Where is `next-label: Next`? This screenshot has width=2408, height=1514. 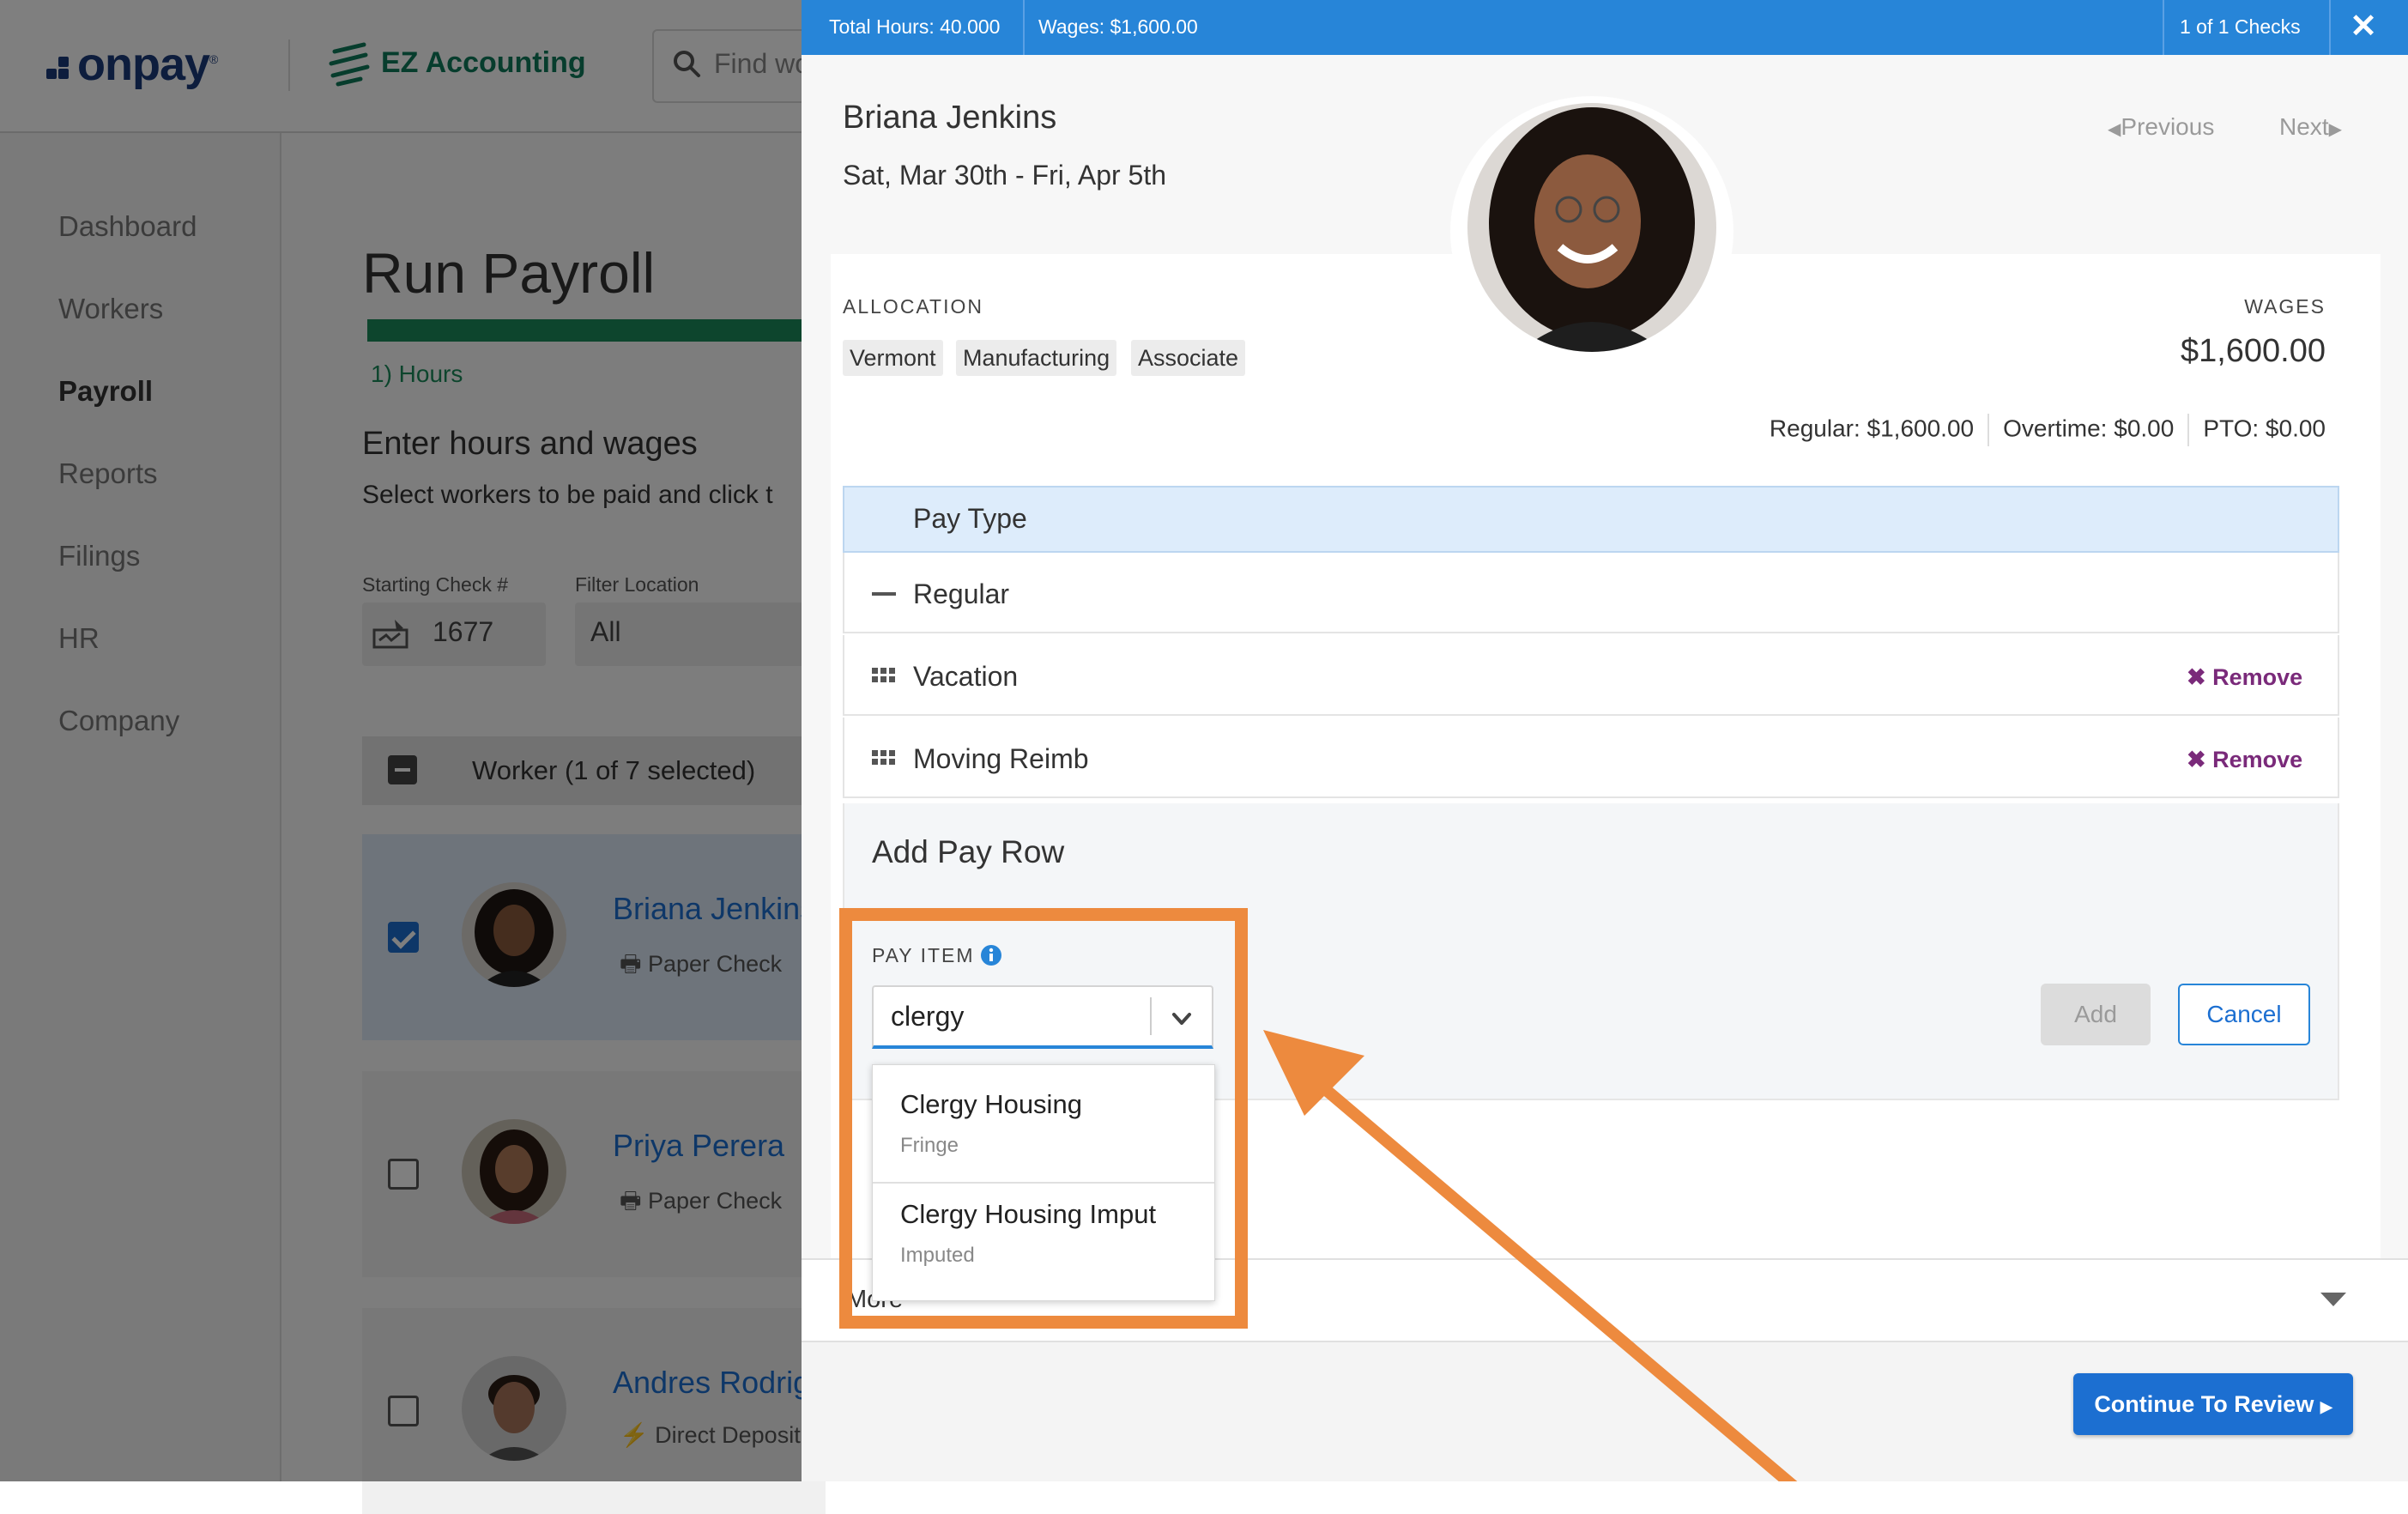 next-label: Next is located at coordinates (2304, 126).